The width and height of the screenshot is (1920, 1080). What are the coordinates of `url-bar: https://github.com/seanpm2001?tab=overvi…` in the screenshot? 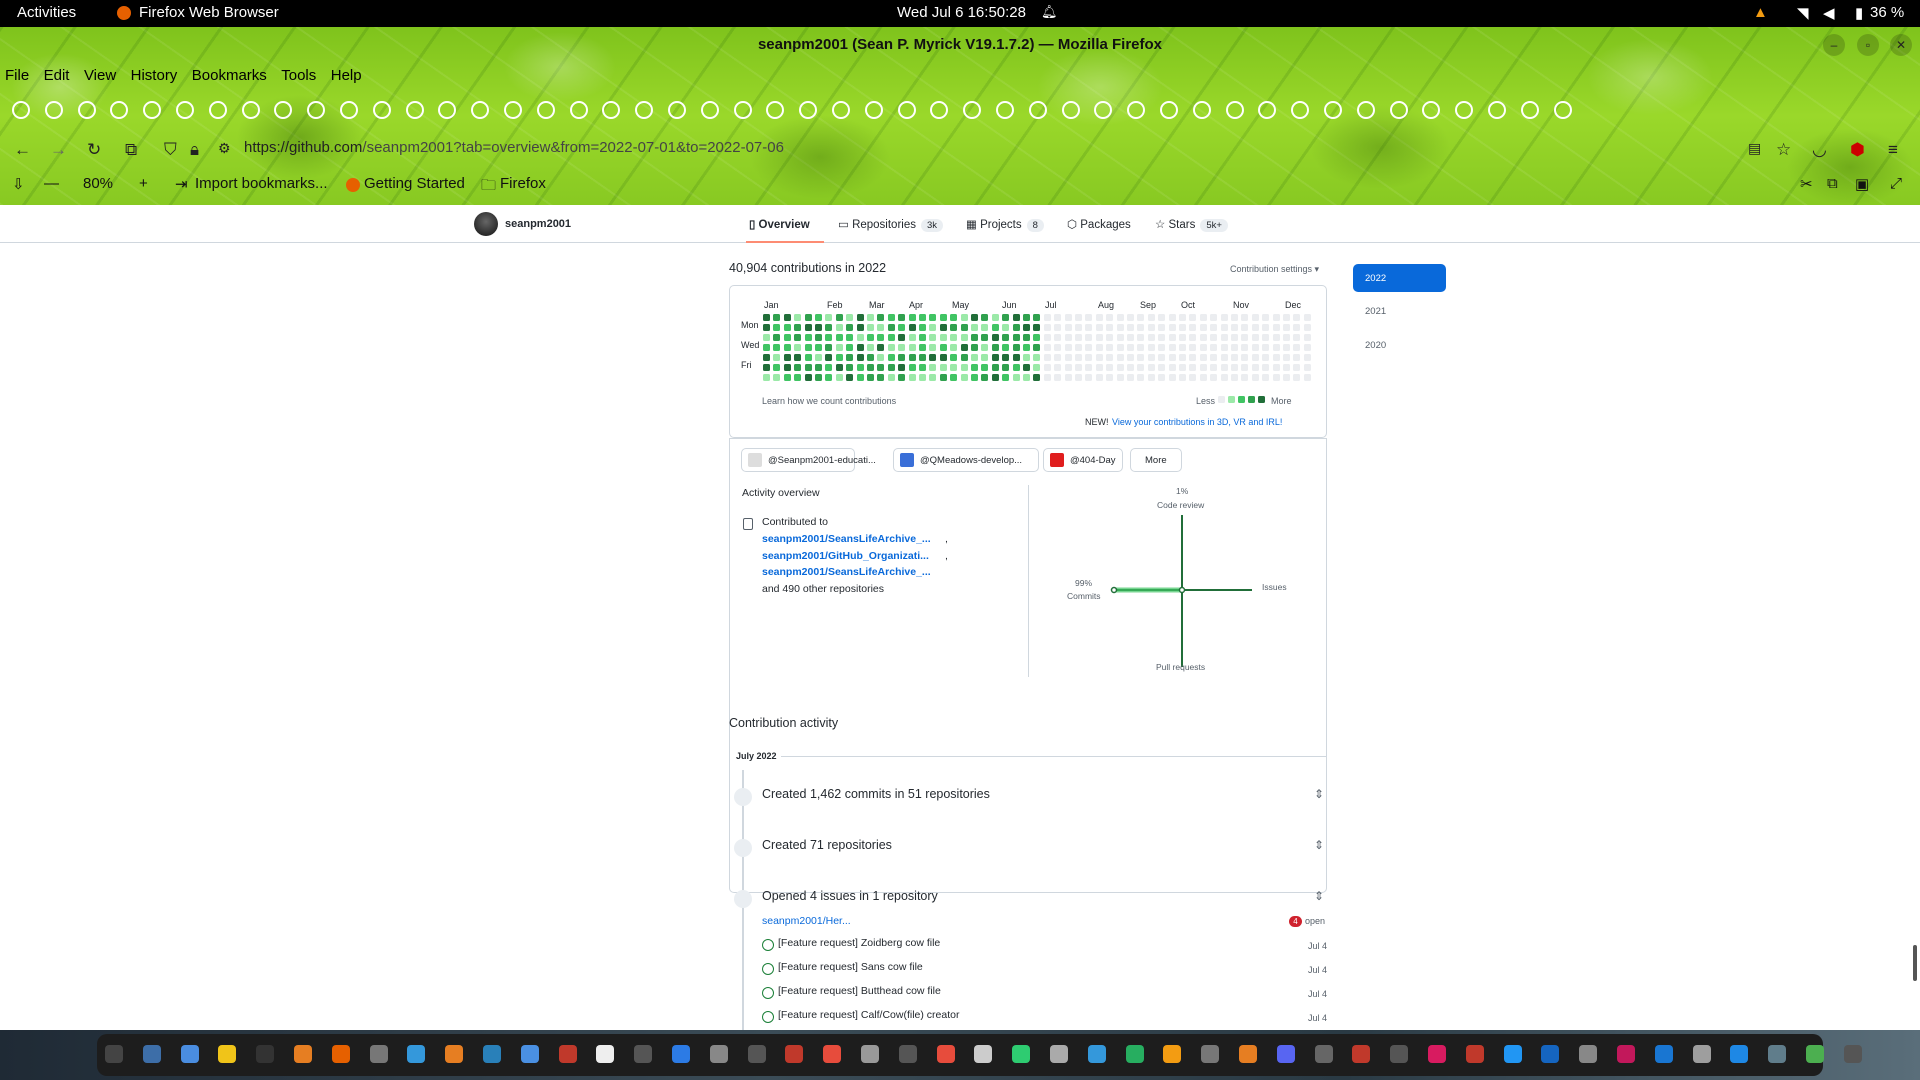 It's located at (514, 147).